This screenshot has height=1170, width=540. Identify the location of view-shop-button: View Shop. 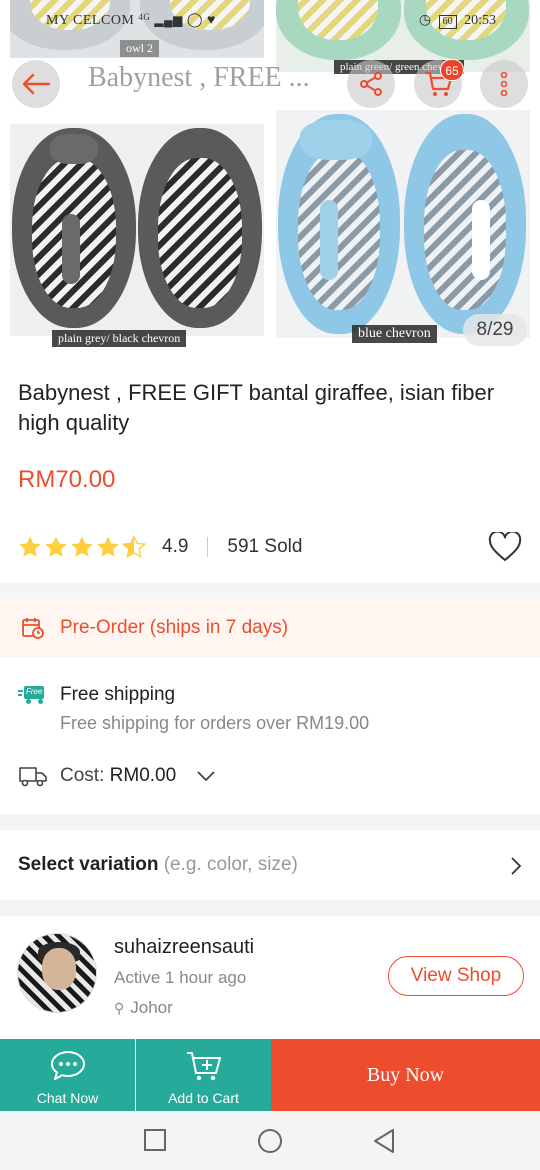
(456, 976).